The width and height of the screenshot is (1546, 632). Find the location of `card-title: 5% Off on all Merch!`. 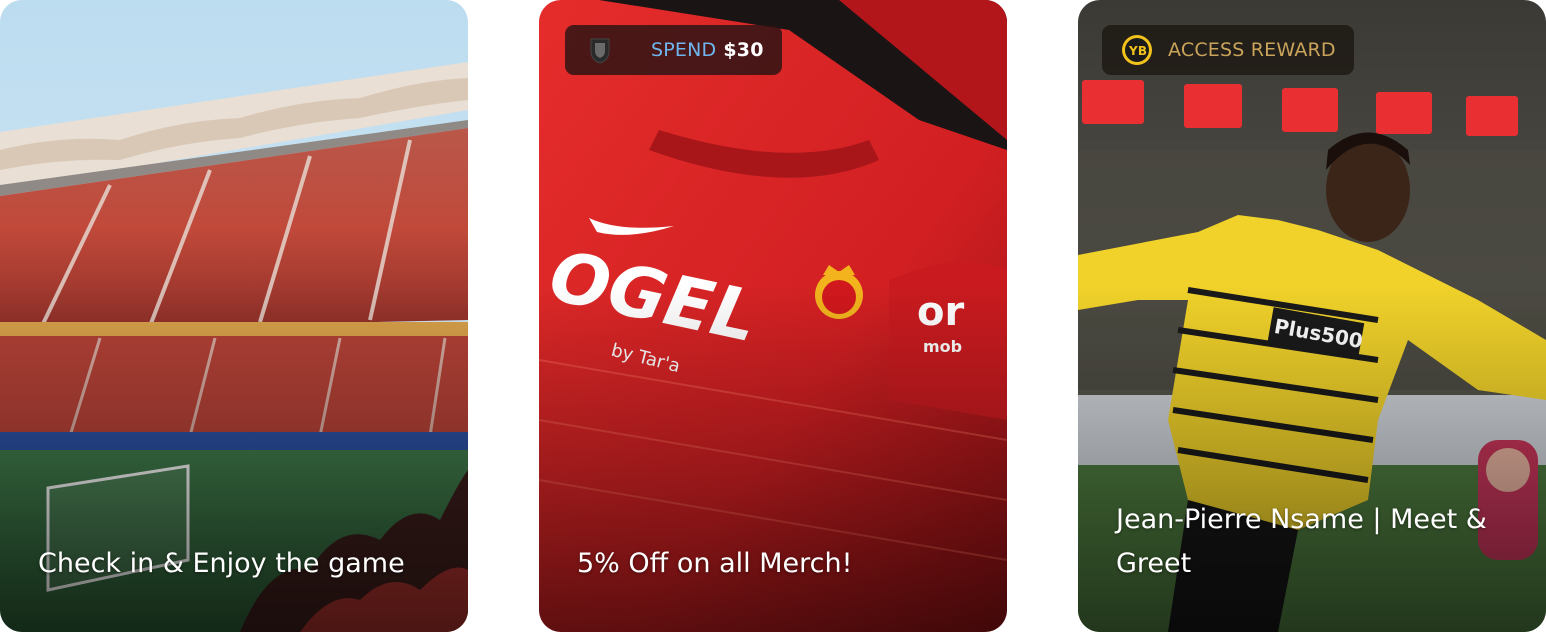

card-title: 5% Off on all Merch! is located at coordinates (715, 563).